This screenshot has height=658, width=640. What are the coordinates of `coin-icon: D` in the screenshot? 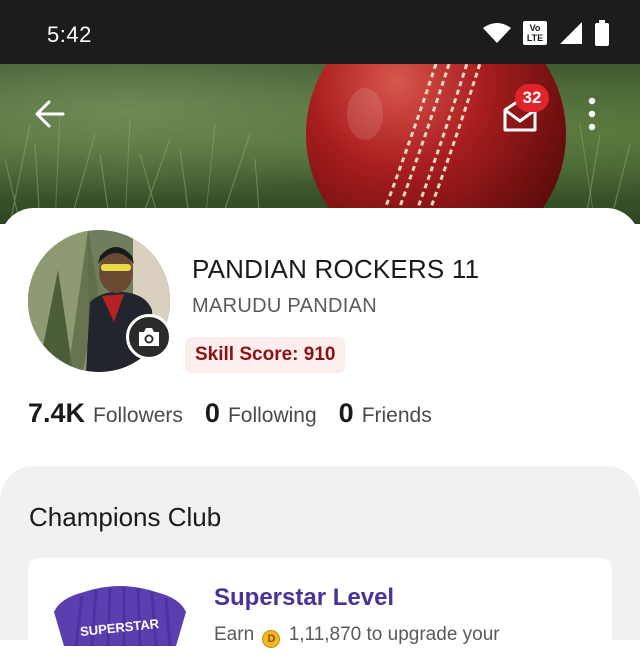 It's located at (271, 639).